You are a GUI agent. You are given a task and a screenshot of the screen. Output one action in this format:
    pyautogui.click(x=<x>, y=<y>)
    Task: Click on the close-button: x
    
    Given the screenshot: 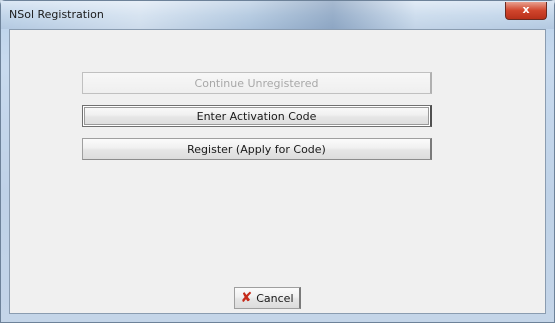 What is the action you would take?
    pyautogui.click(x=526, y=11)
    